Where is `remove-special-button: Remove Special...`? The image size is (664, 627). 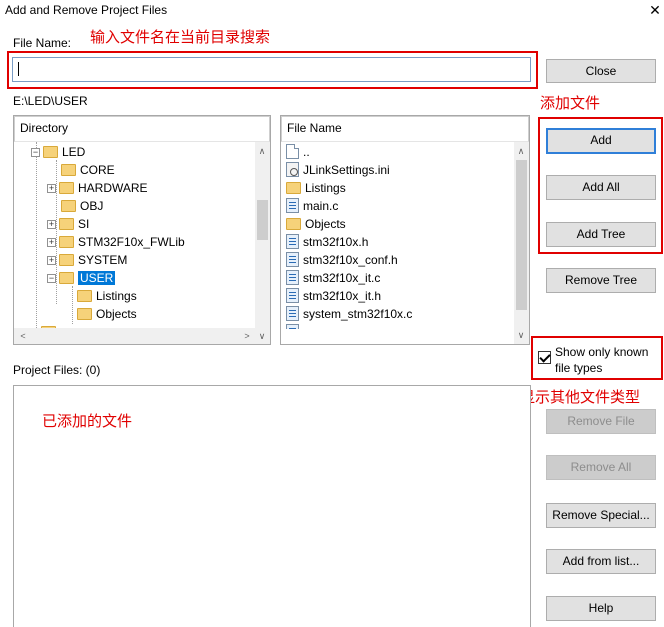
remove-special-button: Remove Special... is located at coordinates (601, 515).